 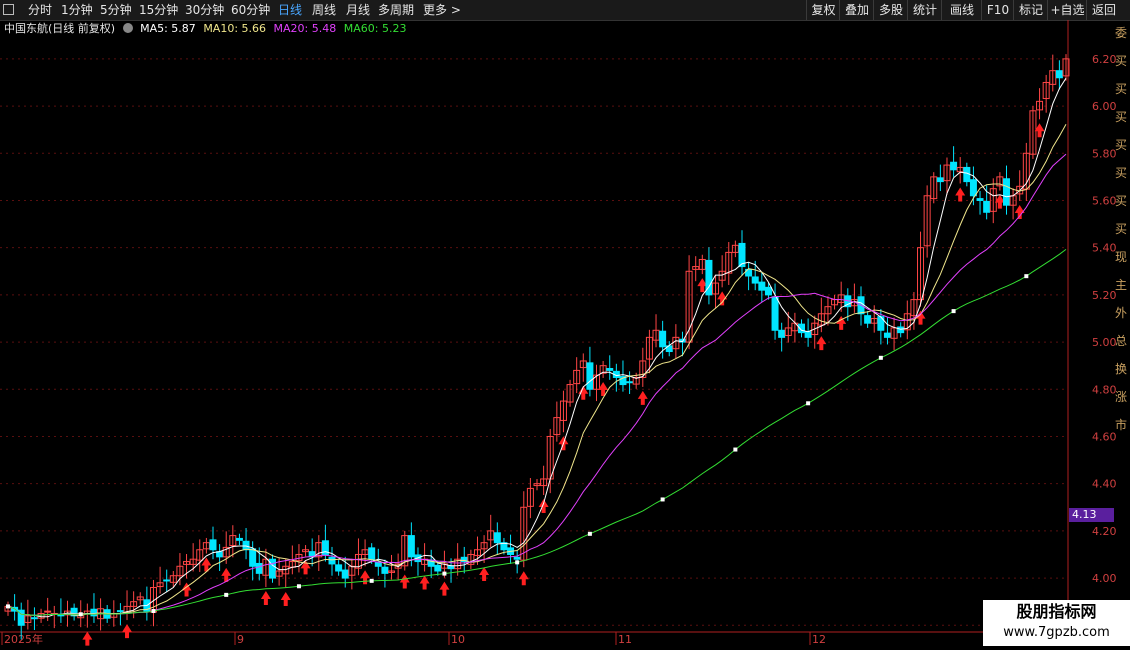 What do you see at coordinates (1121, 425) in the screenshot?
I see `side-strip-char: 市` at bounding box center [1121, 425].